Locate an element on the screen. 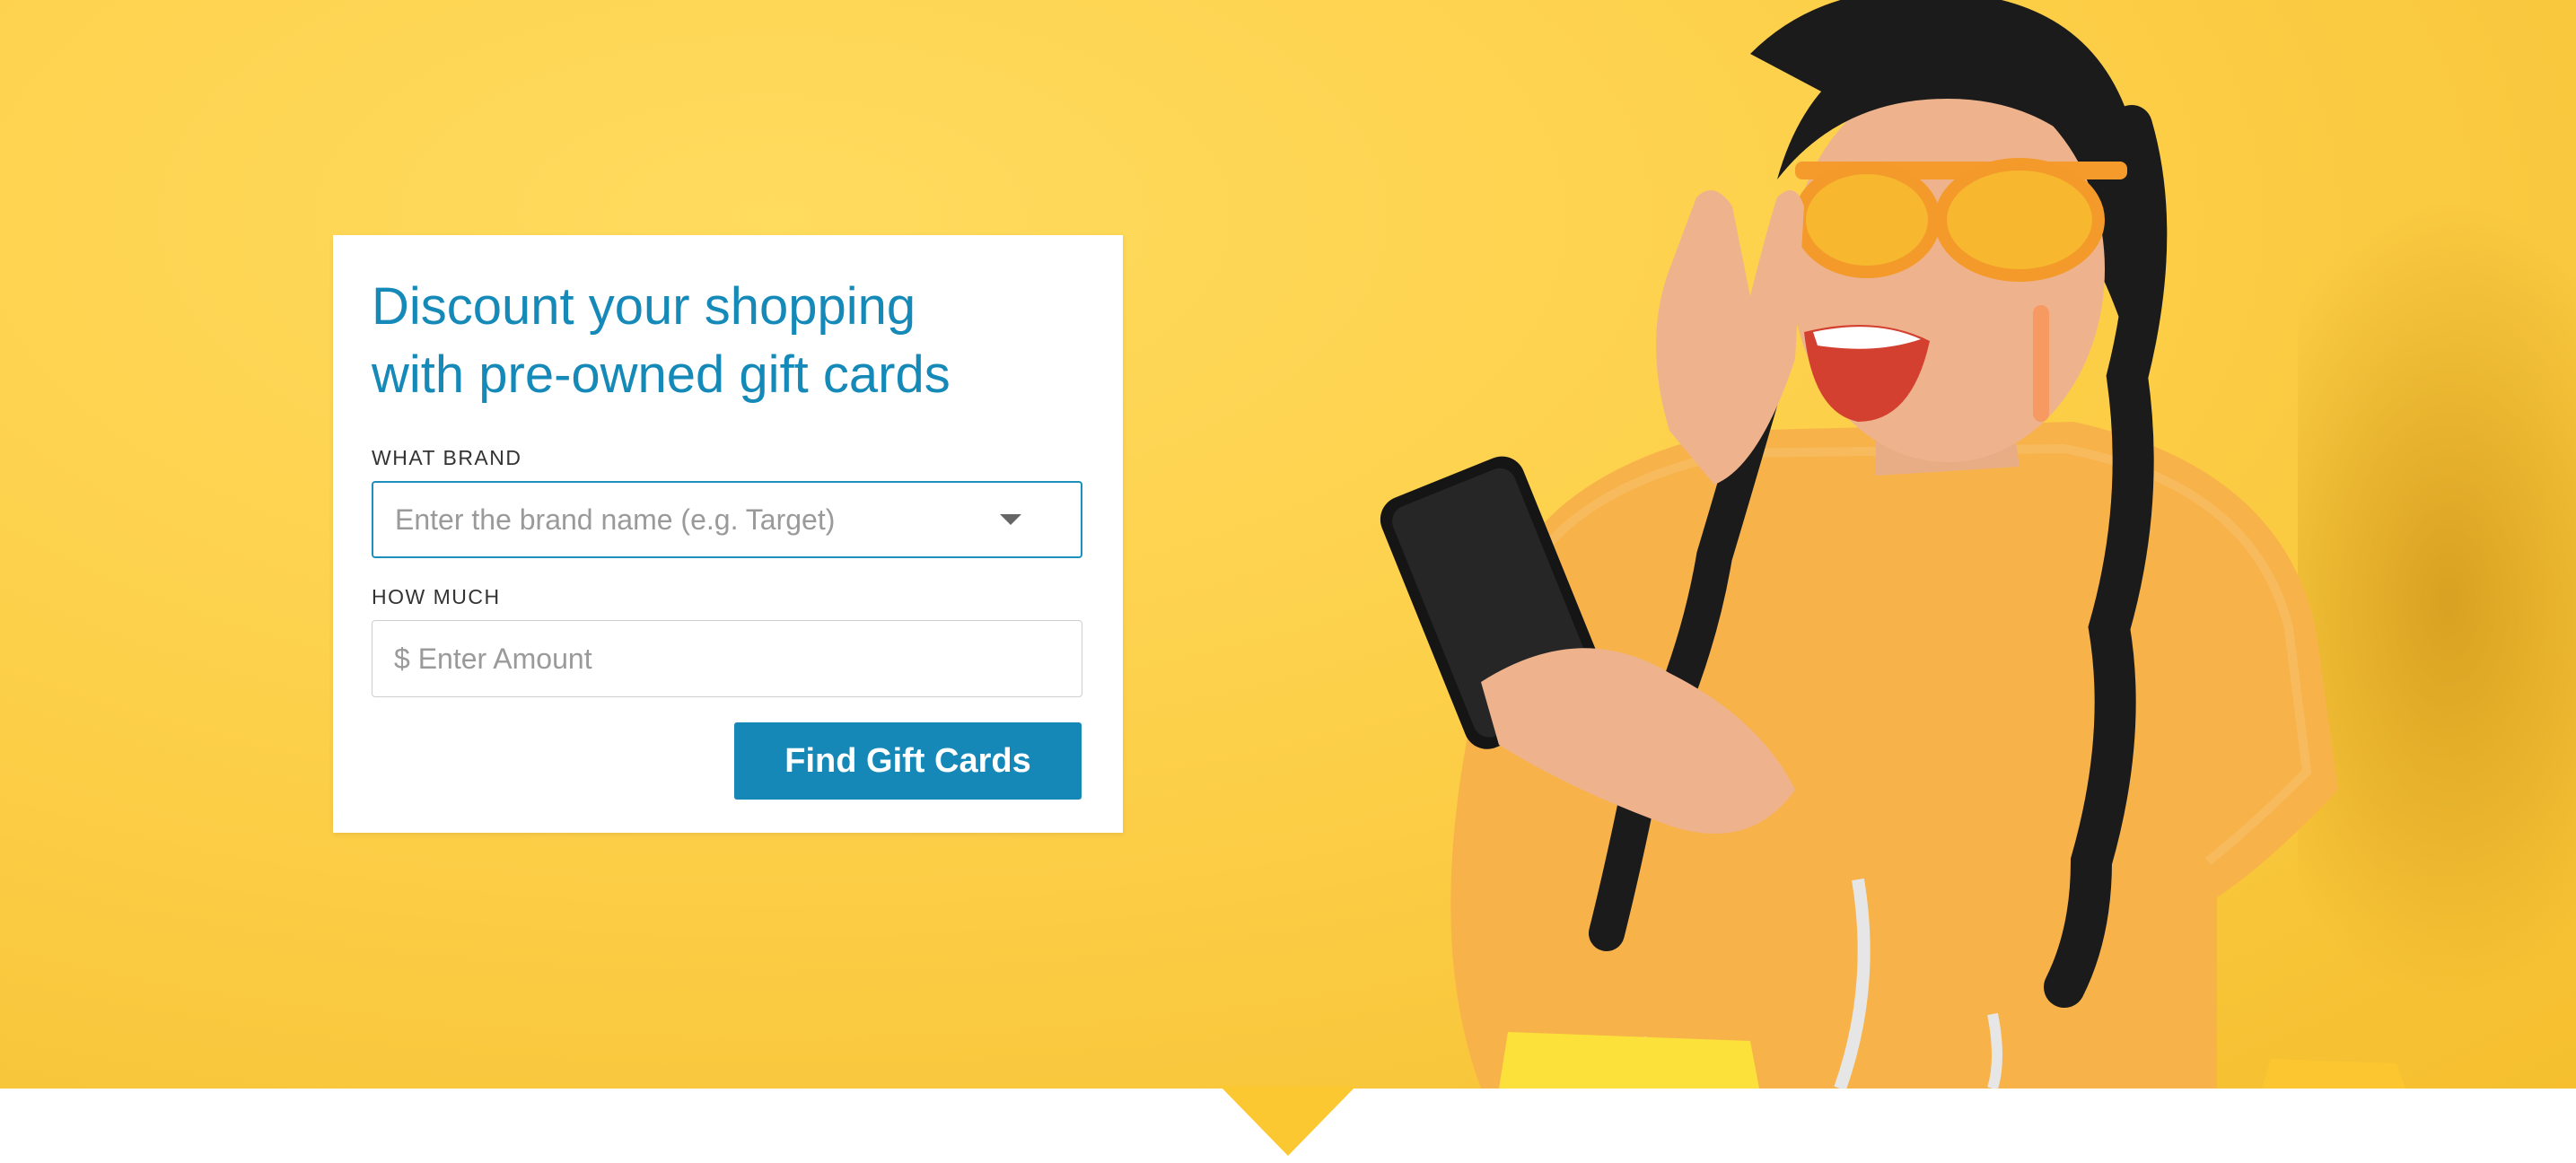 This screenshot has height=1163, width=2576. chevron-down-icon is located at coordinates (1010, 519).